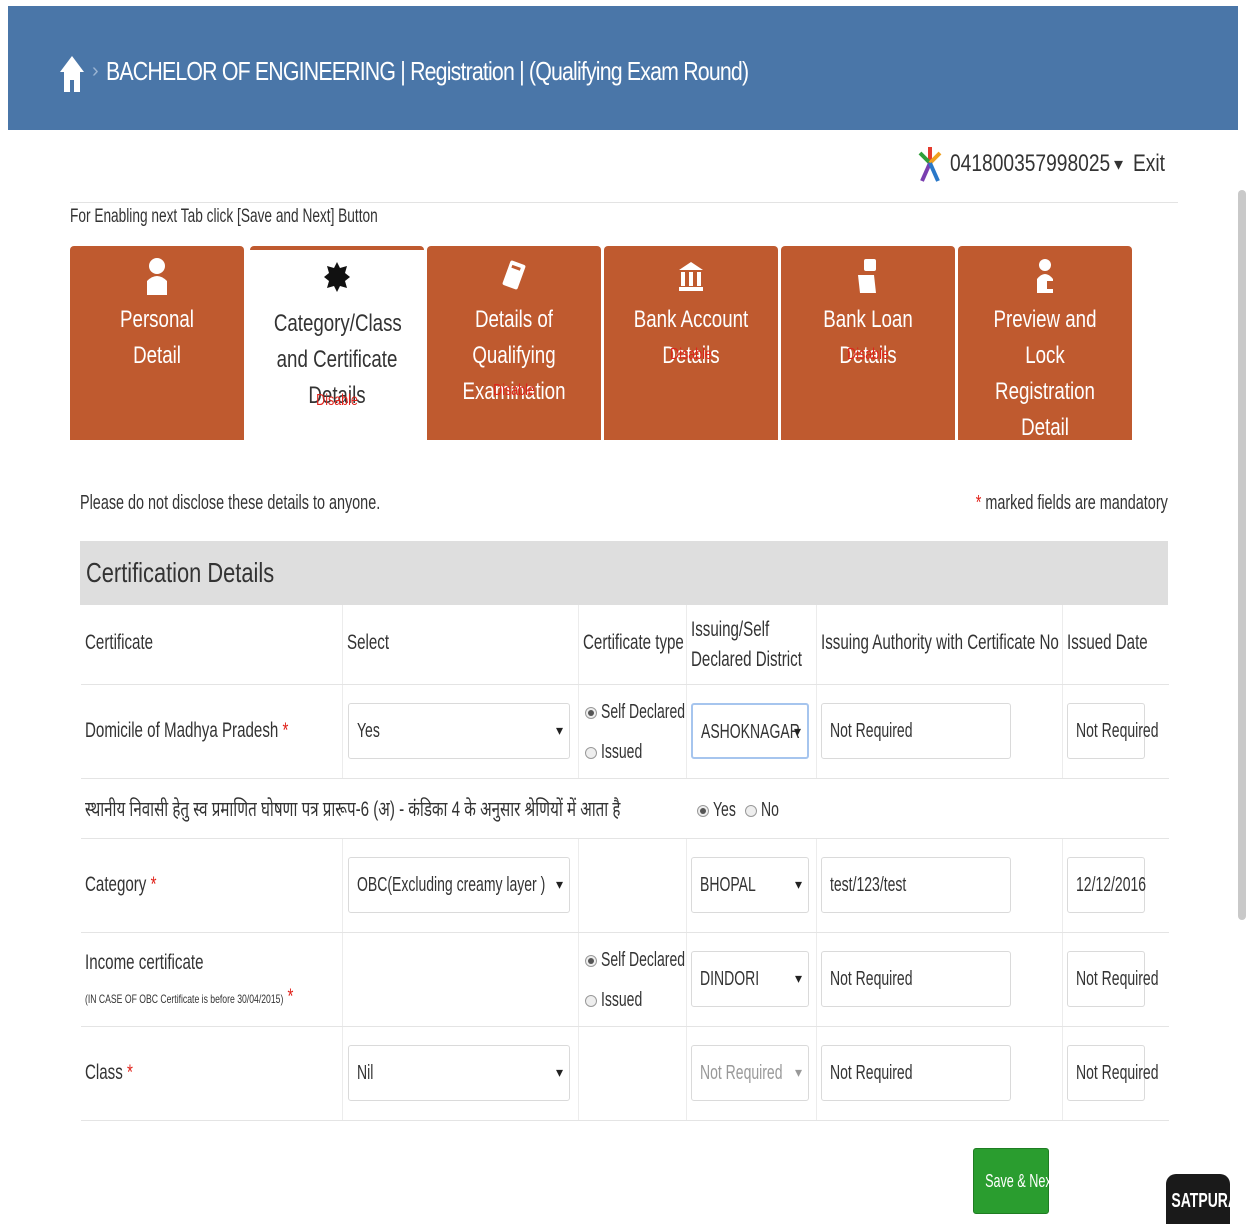  I want to click on income-authority-input: Not Required, so click(916, 979).